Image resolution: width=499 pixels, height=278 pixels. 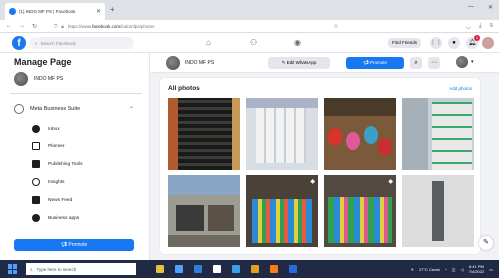 What do you see at coordinates (47, 11) in the screenshot?
I see `tab-title: (1) INDO MF PS | Facebook` at bounding box center [47, 11].